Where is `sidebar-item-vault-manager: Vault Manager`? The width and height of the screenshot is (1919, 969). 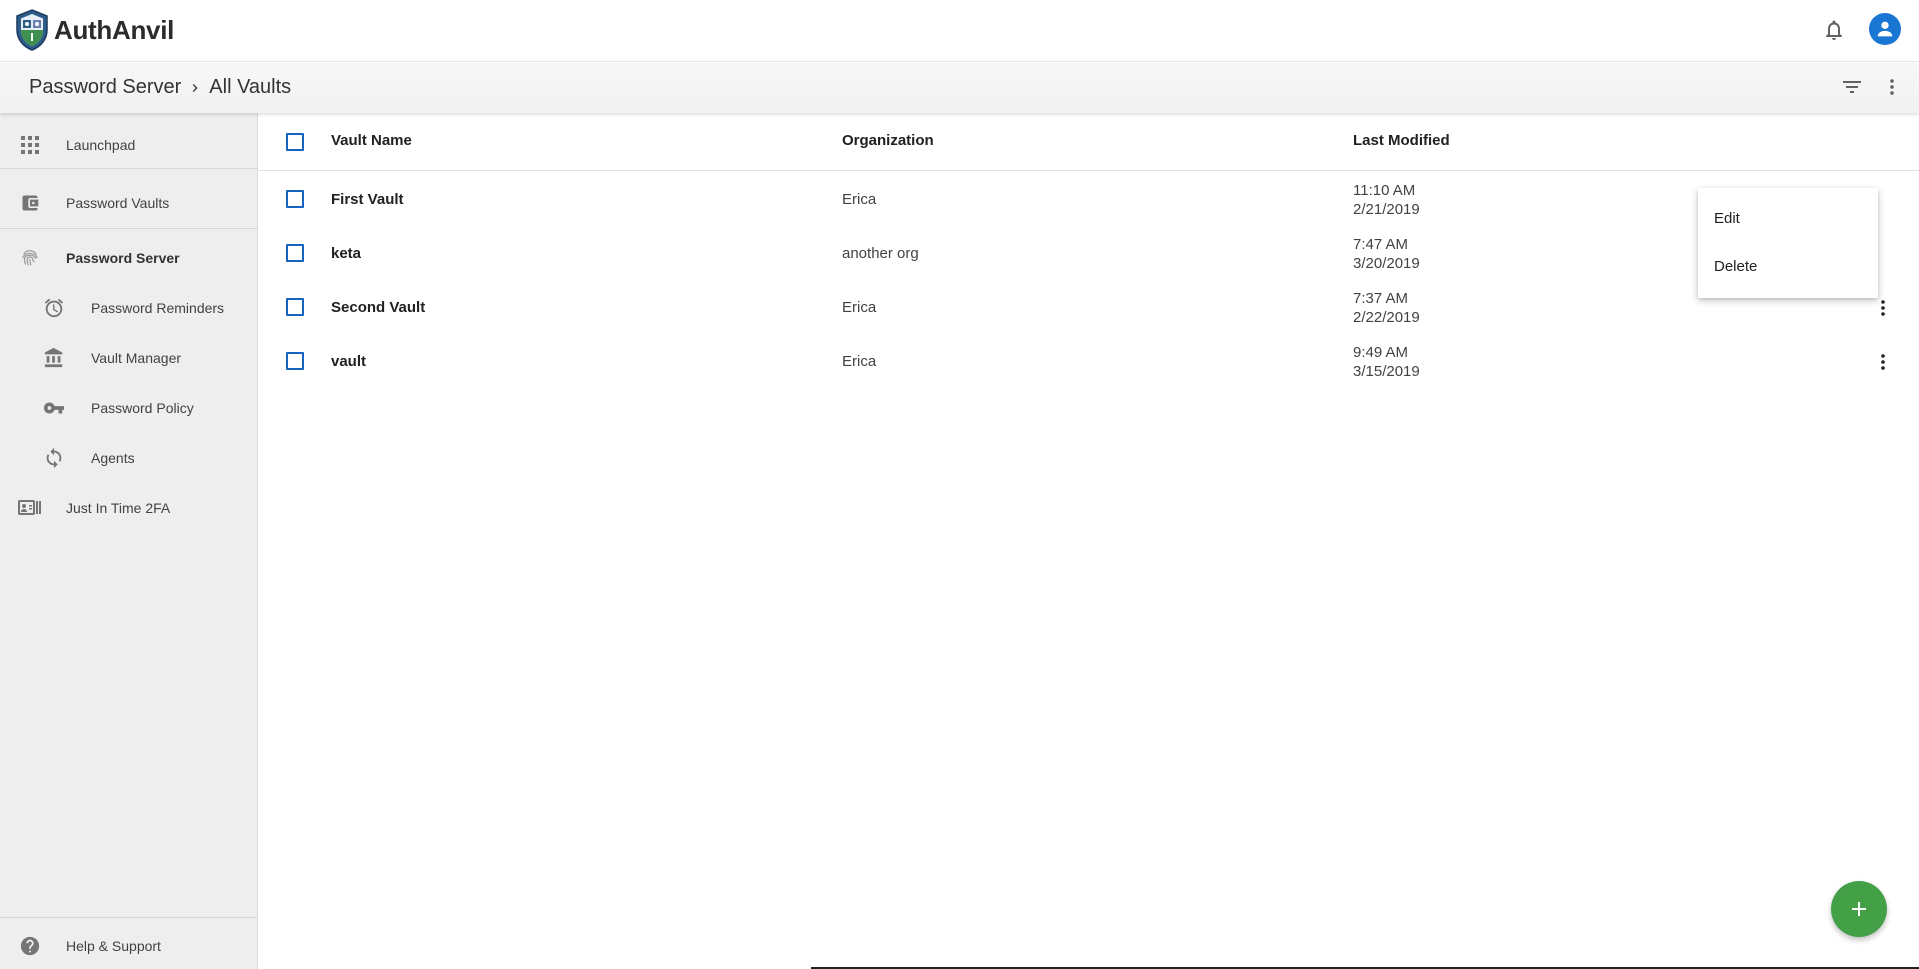
sidebar-item-vault-manager: Vault Manager is located at coordinates (129, 358).